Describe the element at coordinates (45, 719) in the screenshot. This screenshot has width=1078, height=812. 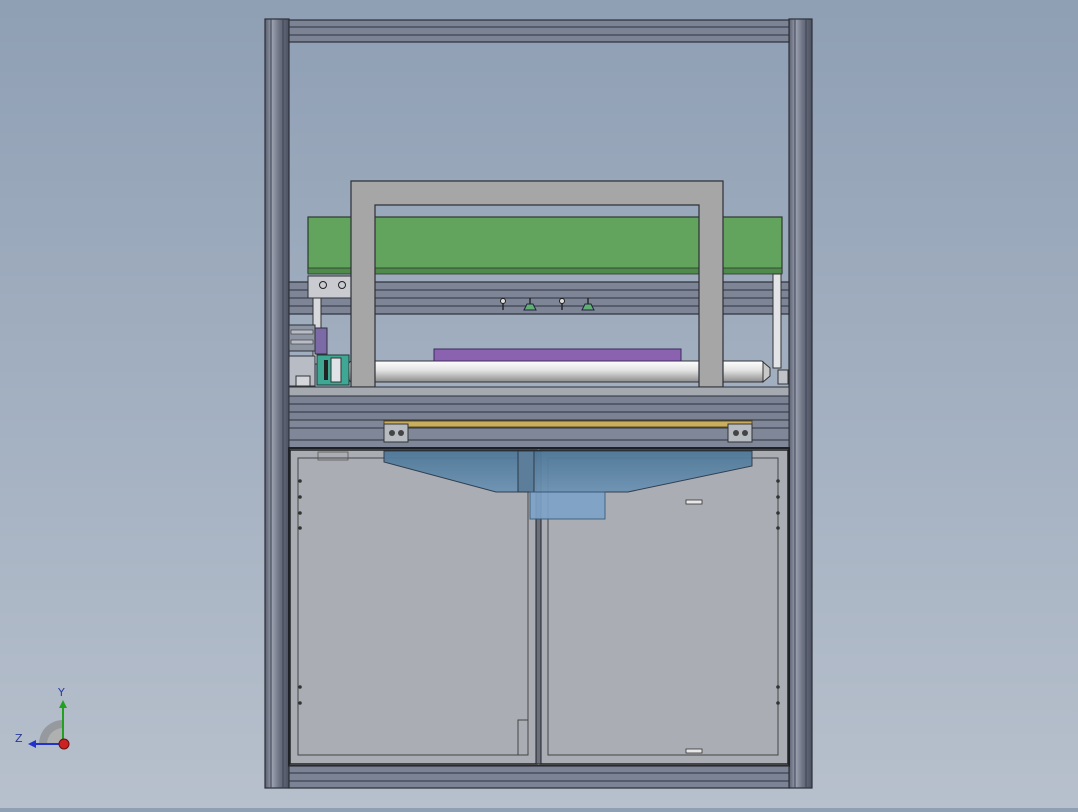
I see `orientation-triad: Y Z` at that location.